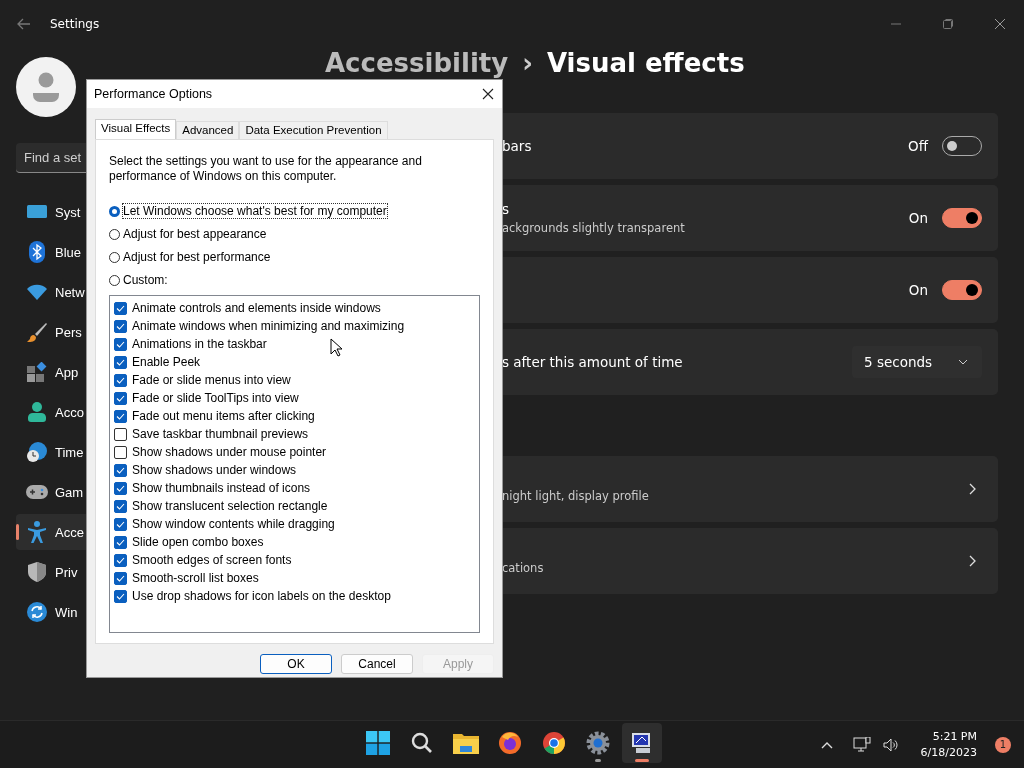 The image size is (1024, 768). Describe the element at coordinates (948, 752) in the screenshot. I see `date-text: 6/18/2023` at that location.